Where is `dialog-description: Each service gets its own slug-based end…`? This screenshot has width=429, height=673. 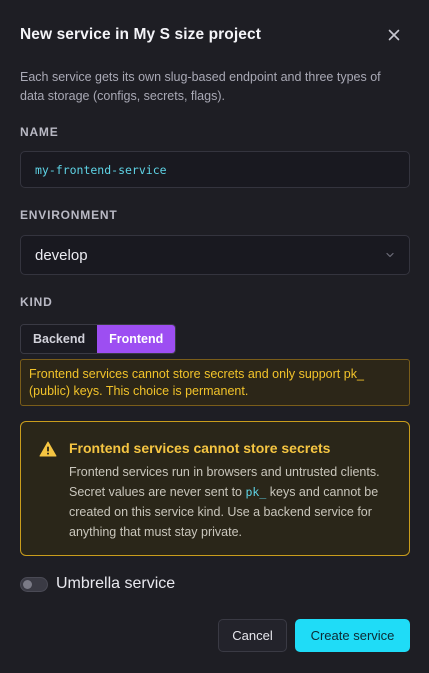 dialog-description: Each service gets its own slug-based end… is located at coordinates (200, 86).